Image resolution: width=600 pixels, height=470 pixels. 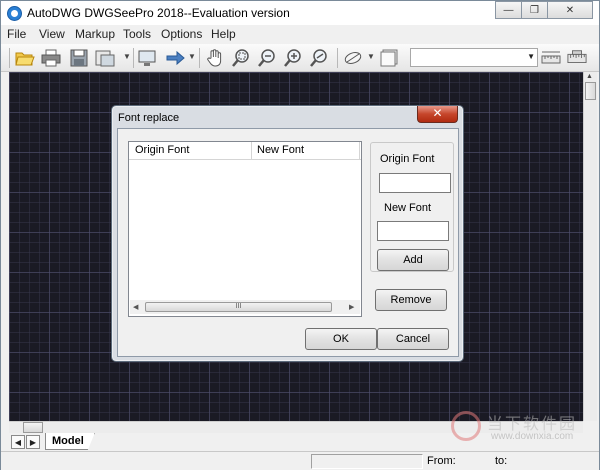 I want to click on arrow-right-icon, so click(x=175, y=58).